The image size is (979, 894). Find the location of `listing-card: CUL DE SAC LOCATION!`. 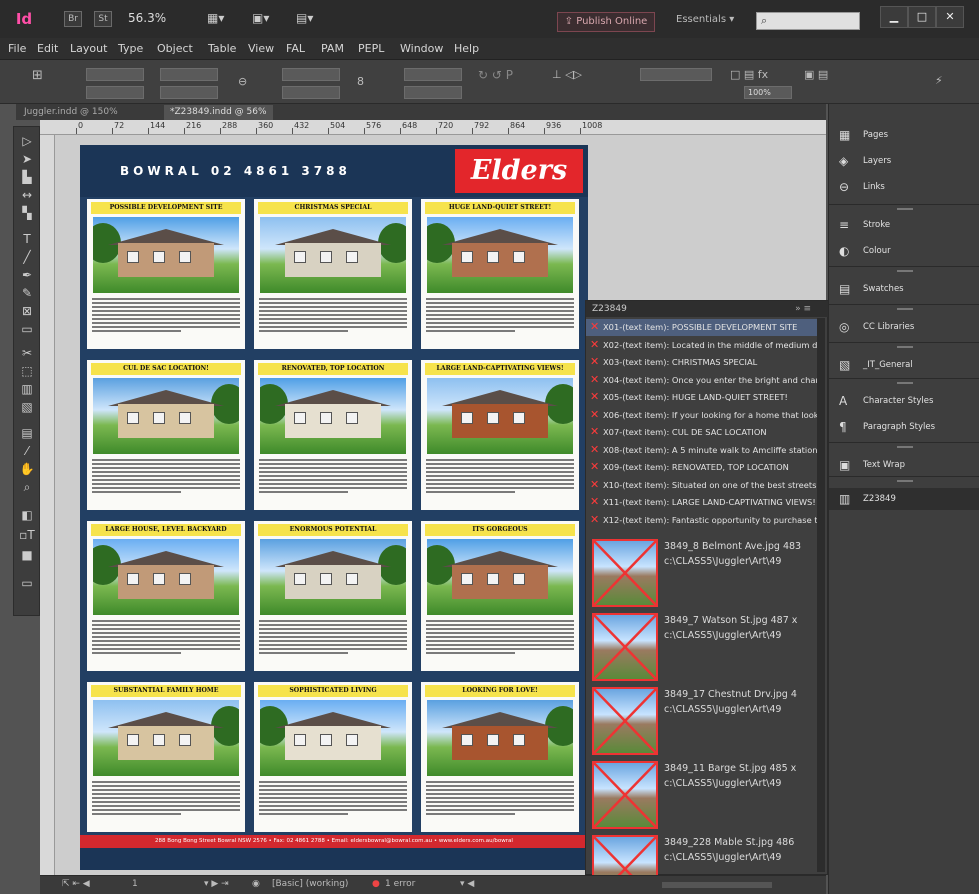

listing-card: CUL DE SAC LOCATION! is located at coordinates (166, 435).